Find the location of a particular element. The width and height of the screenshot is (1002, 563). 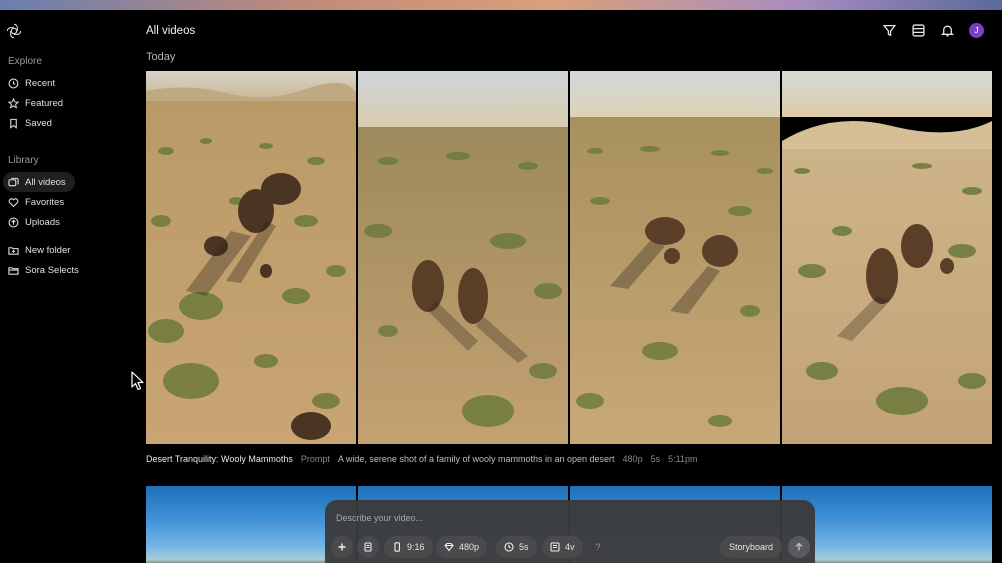

sidebar-item-label: Recent is located at coordinates (40, 83).